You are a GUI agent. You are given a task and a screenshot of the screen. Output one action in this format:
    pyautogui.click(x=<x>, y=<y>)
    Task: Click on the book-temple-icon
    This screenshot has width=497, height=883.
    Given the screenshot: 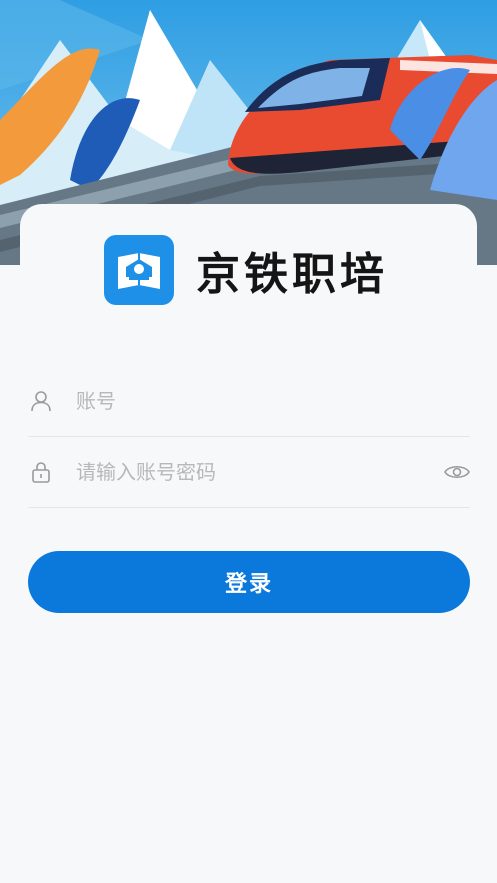 What is the action you would take?
    pyautogui.click(x=139, y=270)
    